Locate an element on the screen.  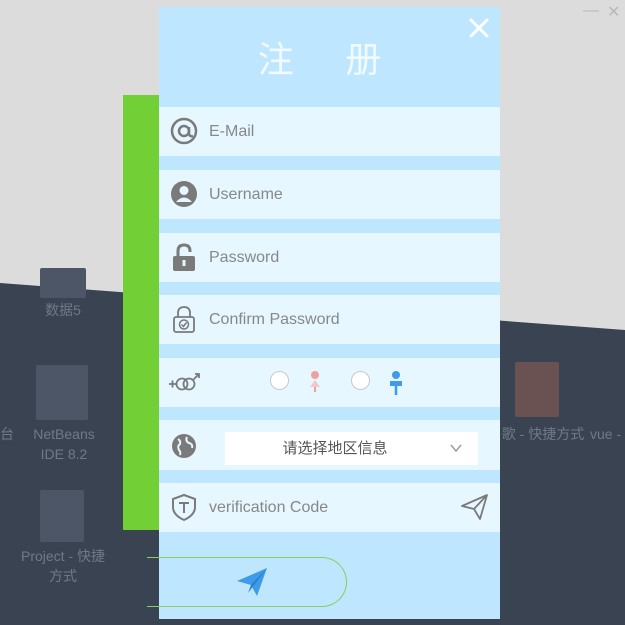
password-row is located at coordinates (329, 257).